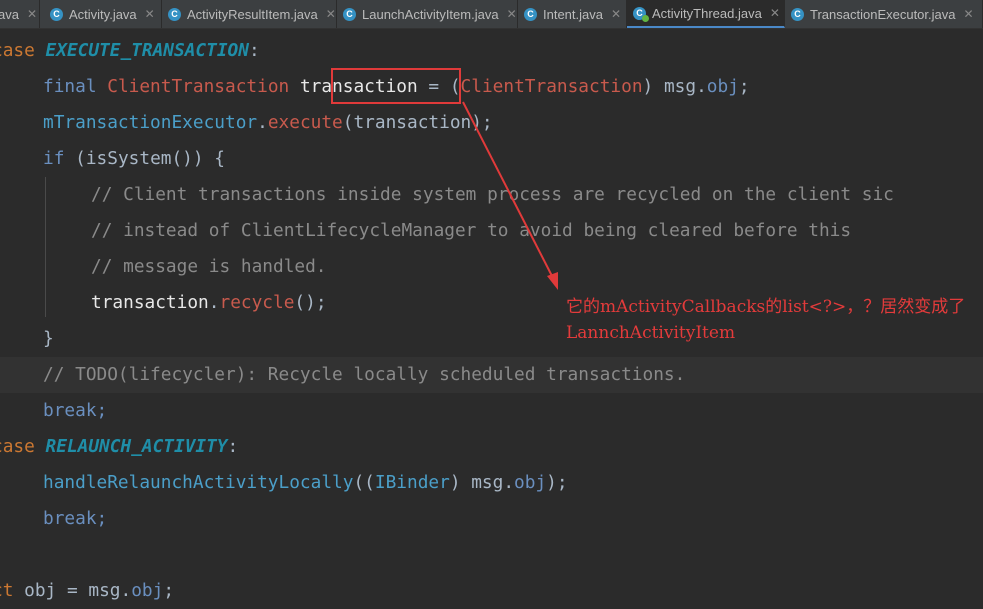  I want to click on tab-label: ActivityResultItem.java, so click(252, 14).